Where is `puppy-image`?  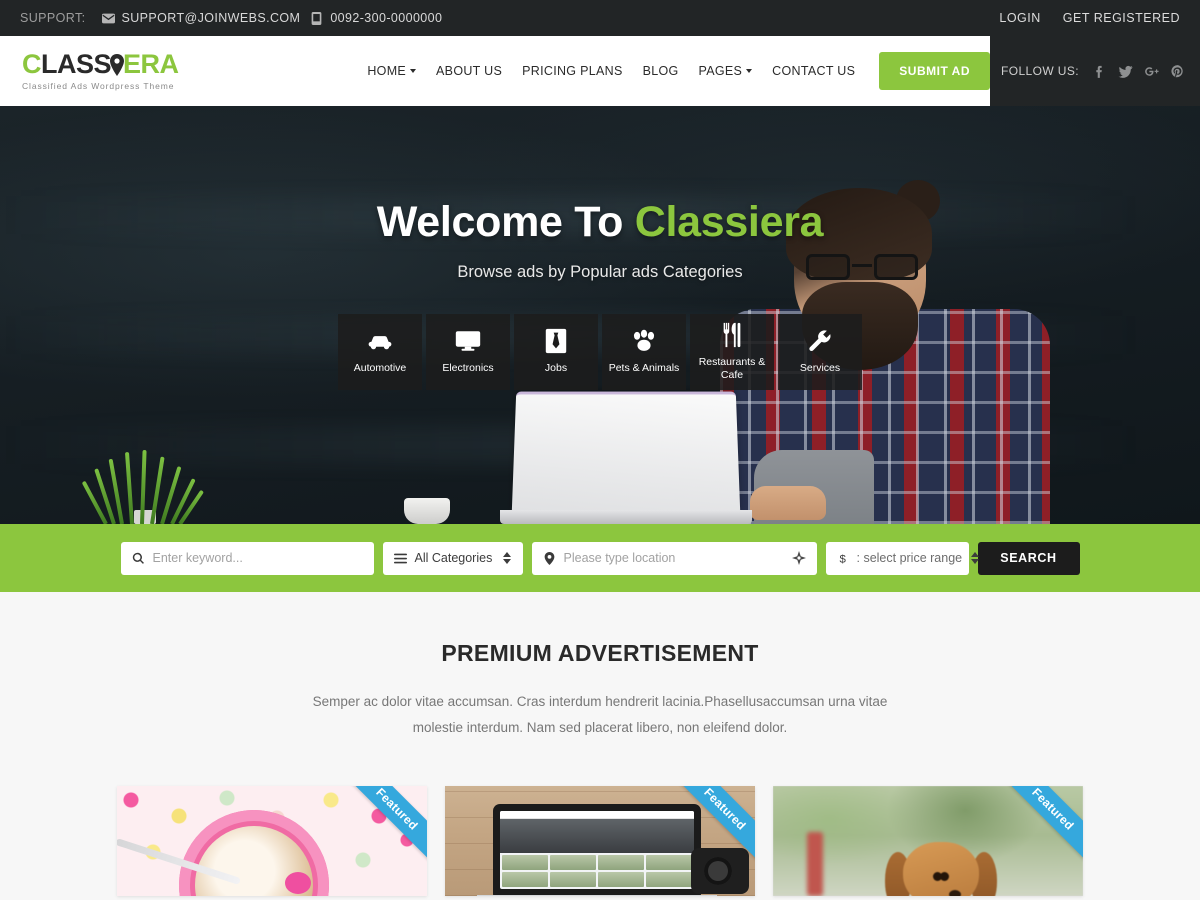
puppy-image is located at coordinates (941, 869).